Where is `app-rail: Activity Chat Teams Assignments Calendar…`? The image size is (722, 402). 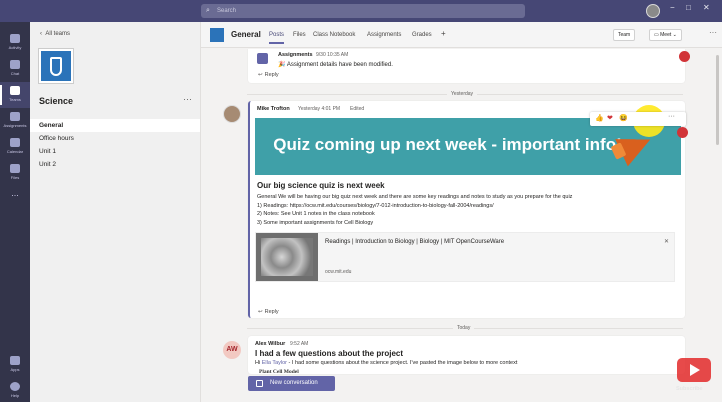
app-rail: Activity Chat Teams Assignments Calendar… is located at coordinates (15, 212).